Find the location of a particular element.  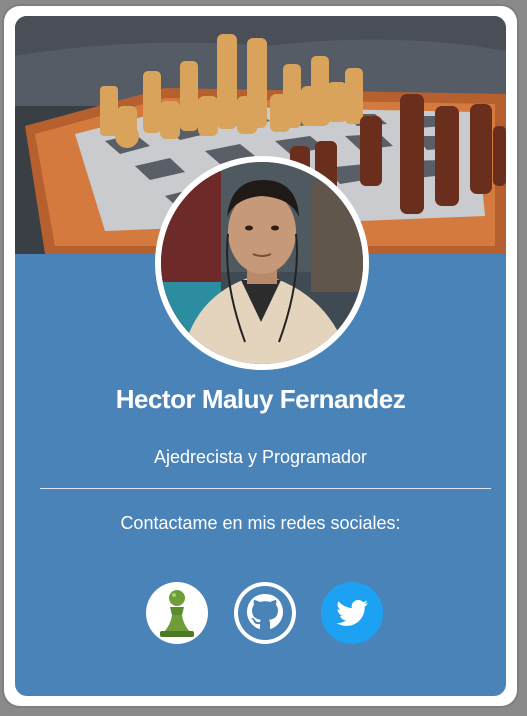

github-link is located at coordinates (265, 613).